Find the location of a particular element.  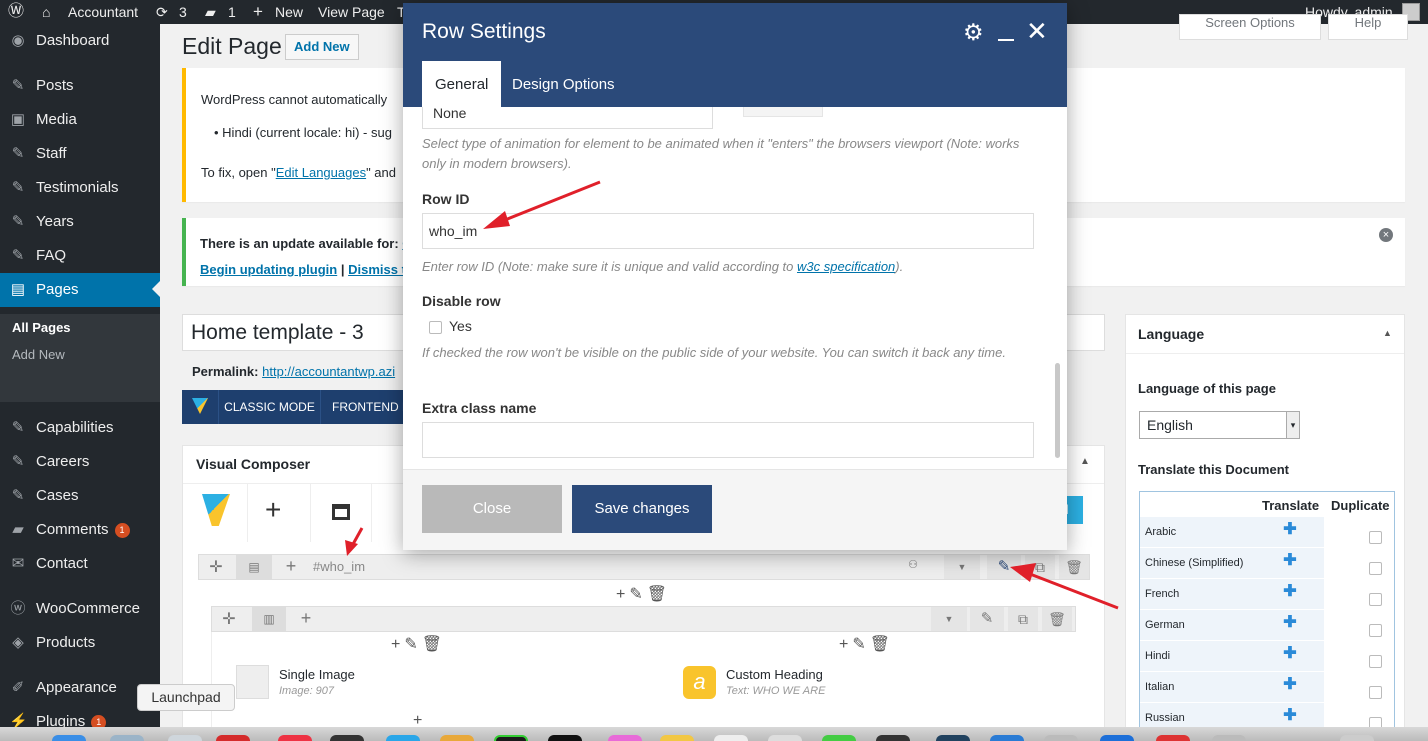

trash-icon is located at coordinates (1357, 738).